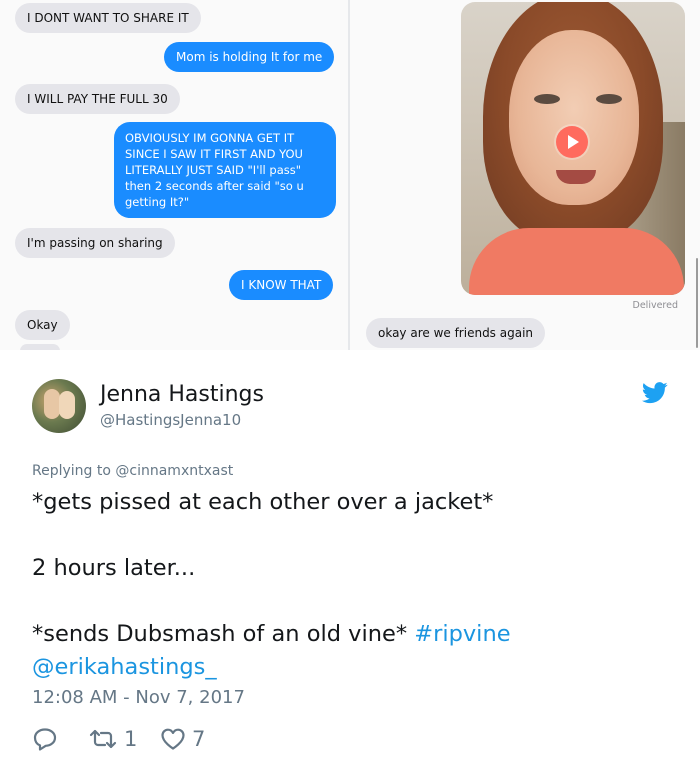 Image resolution: width=700 pixels, height=782 pixels. What do you see at coordinates (655, 393) in the screenshot?
I see `twitter-bird-icon` at bounding box center [655, 393].